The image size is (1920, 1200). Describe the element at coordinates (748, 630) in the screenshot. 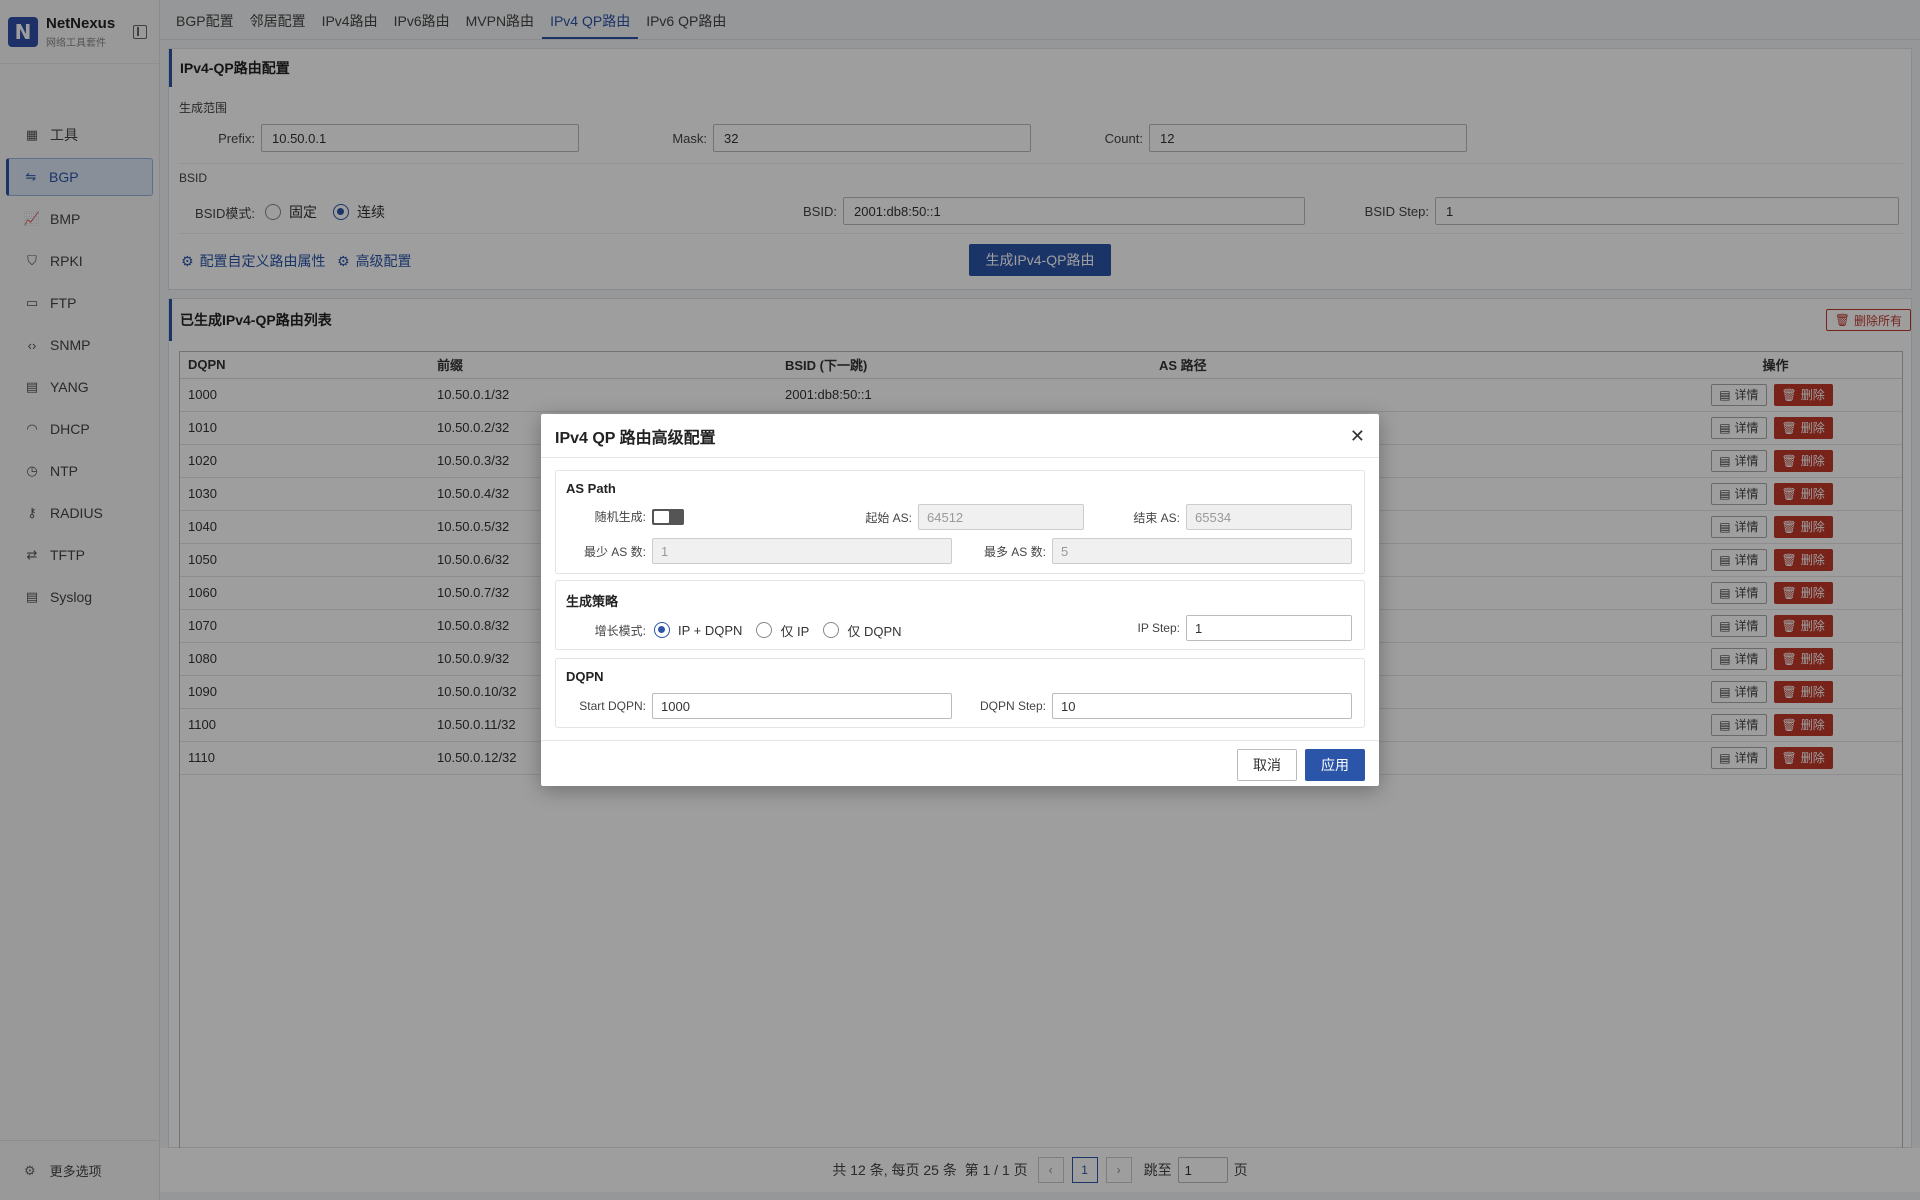

I see `growth-mode-row: 增长模式: IP + DQPN 仅 IP 仅 DQPN` at that location.